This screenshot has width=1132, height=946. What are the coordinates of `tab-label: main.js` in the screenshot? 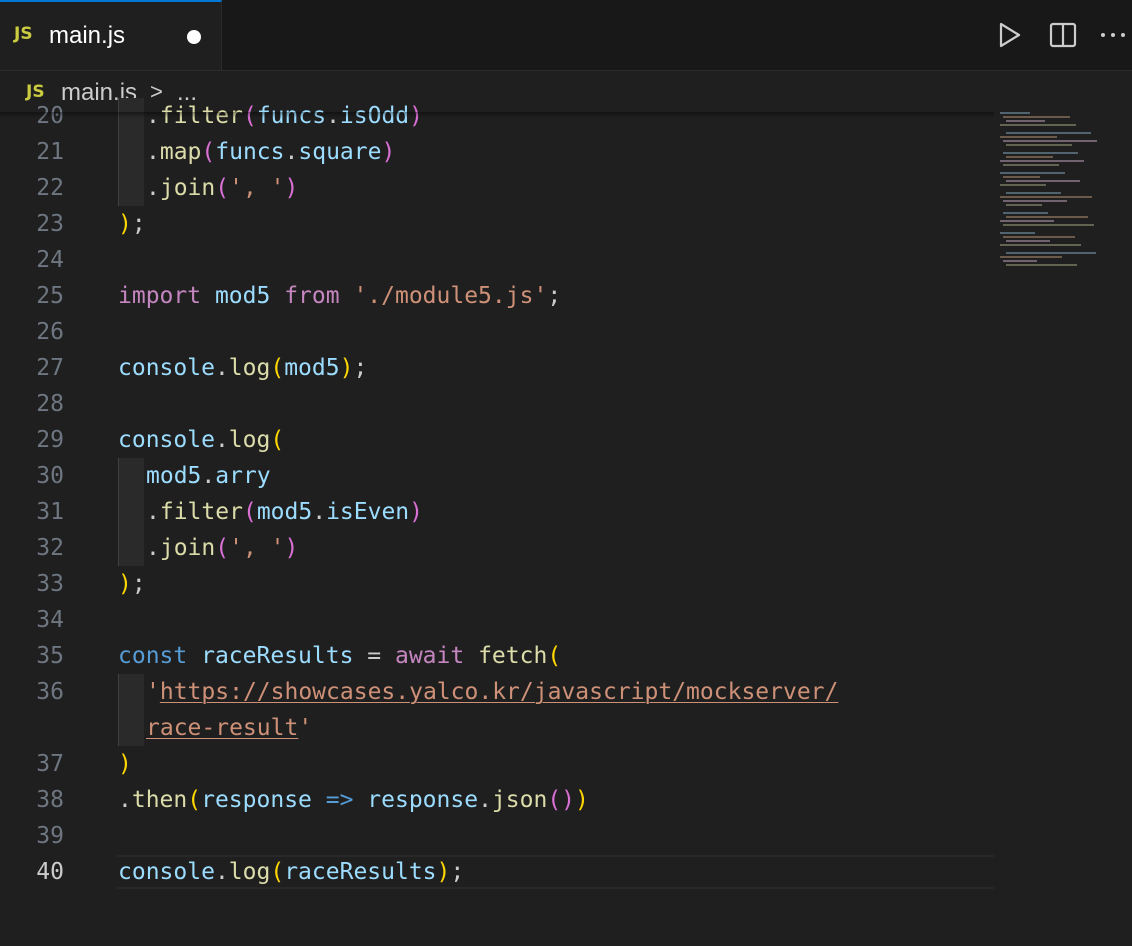 It's located at (87, 35).